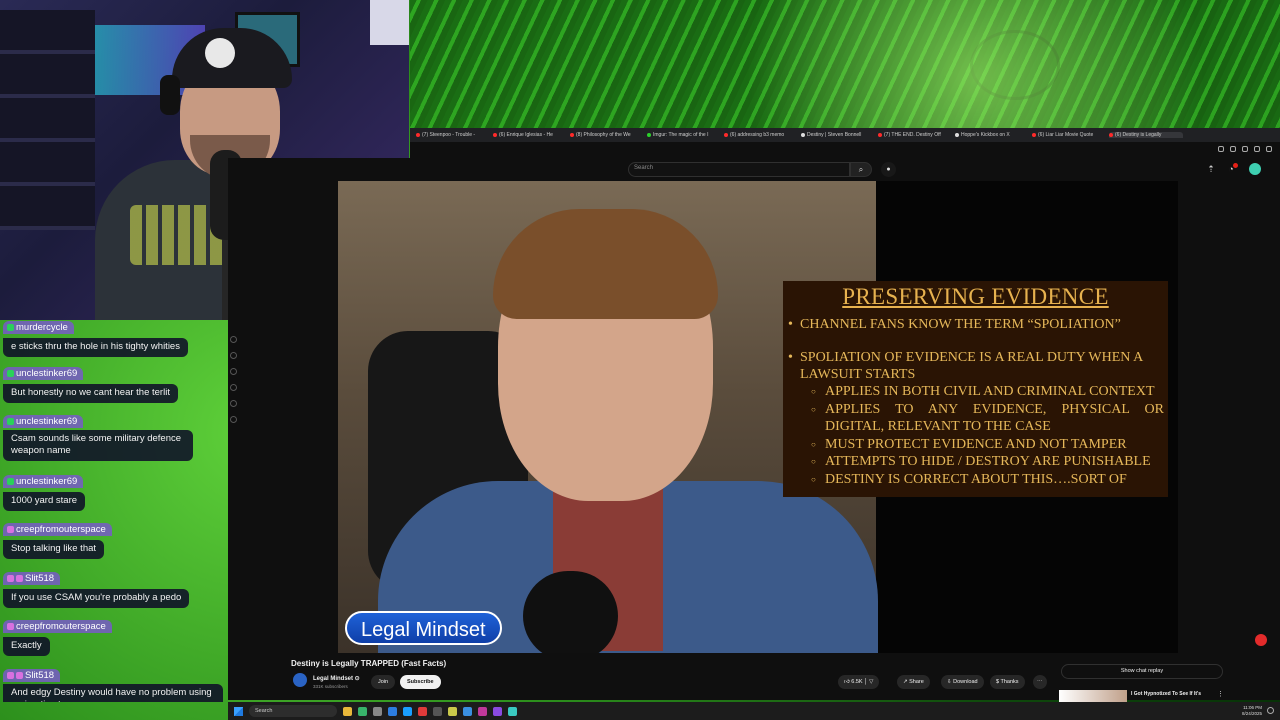  I want to click on tab-label: (8) Philosophy of the We, so click(603, 135).